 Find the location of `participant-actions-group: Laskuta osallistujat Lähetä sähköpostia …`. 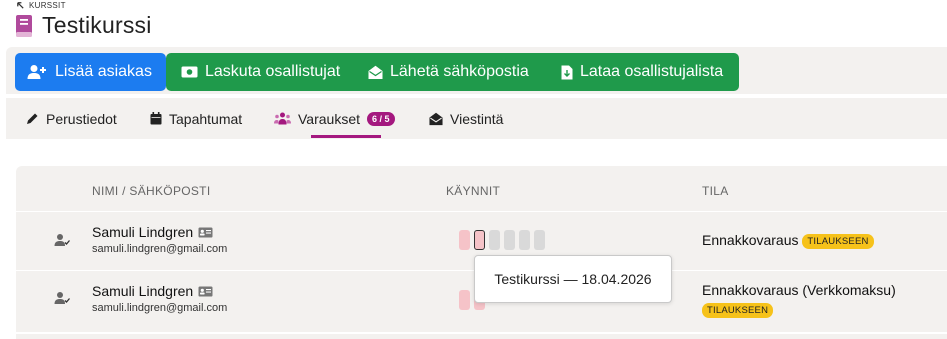

participant-actions-group: Laskuta osallistujat Lähetä sähköpostia … is located at coordinates (452, 72).